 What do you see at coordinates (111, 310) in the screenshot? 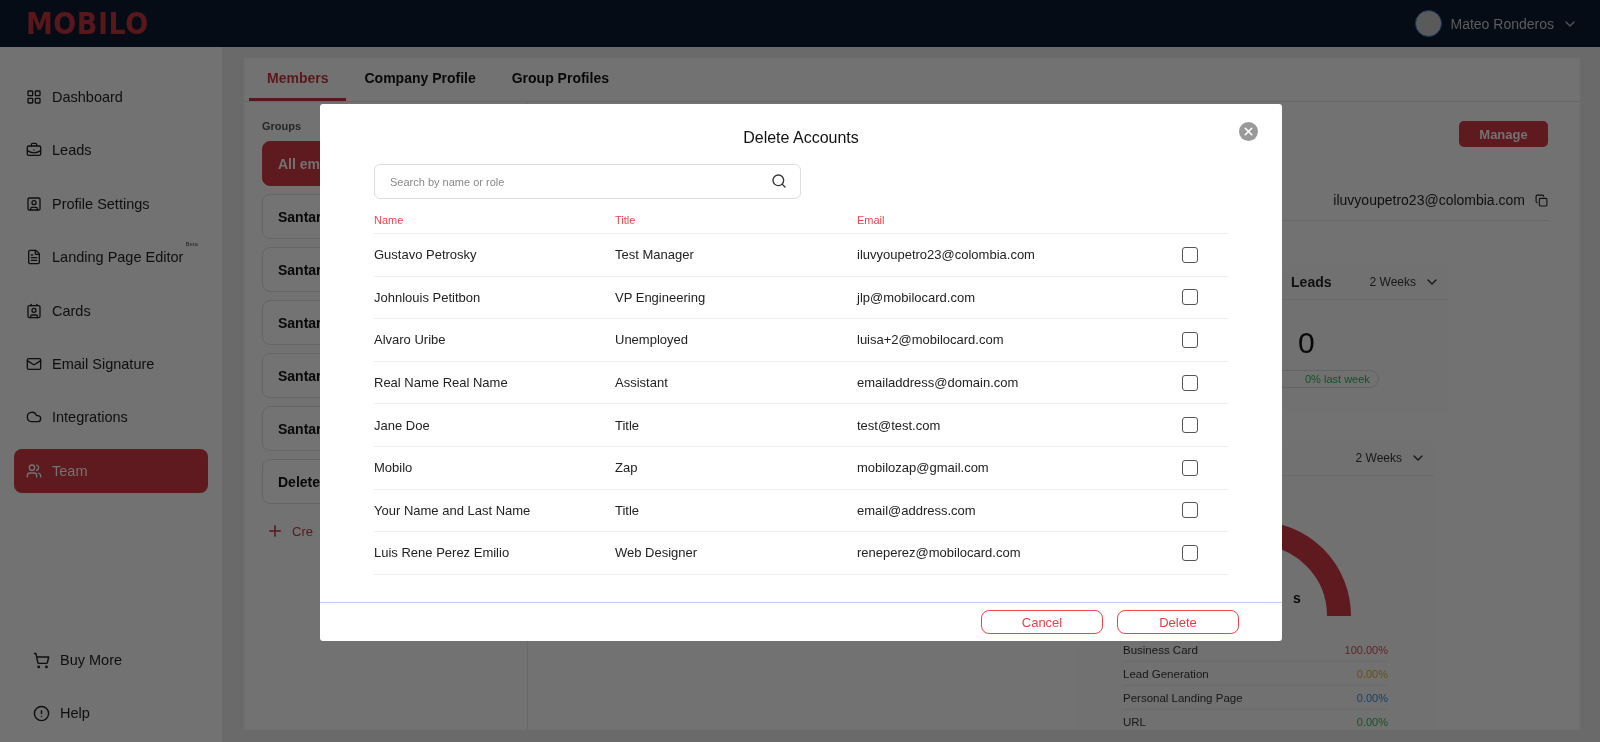
I see `sidebar-item: Cards` at bounding box center [111, 310].